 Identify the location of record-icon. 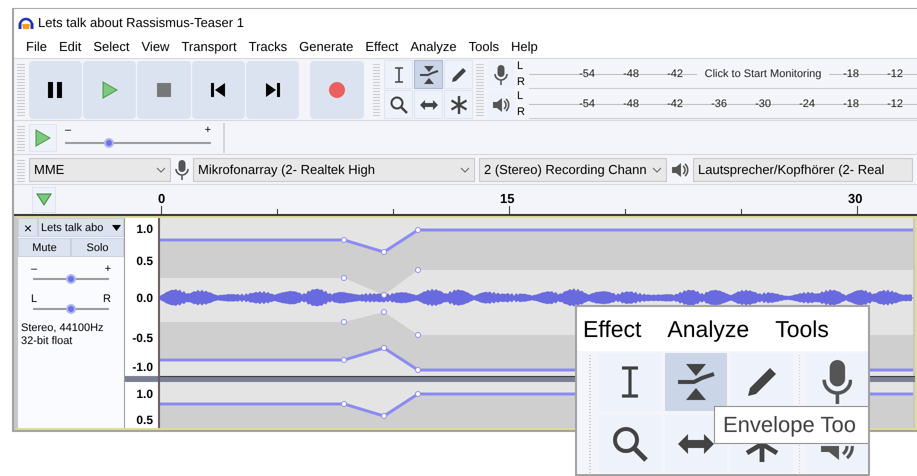
(336, 90).